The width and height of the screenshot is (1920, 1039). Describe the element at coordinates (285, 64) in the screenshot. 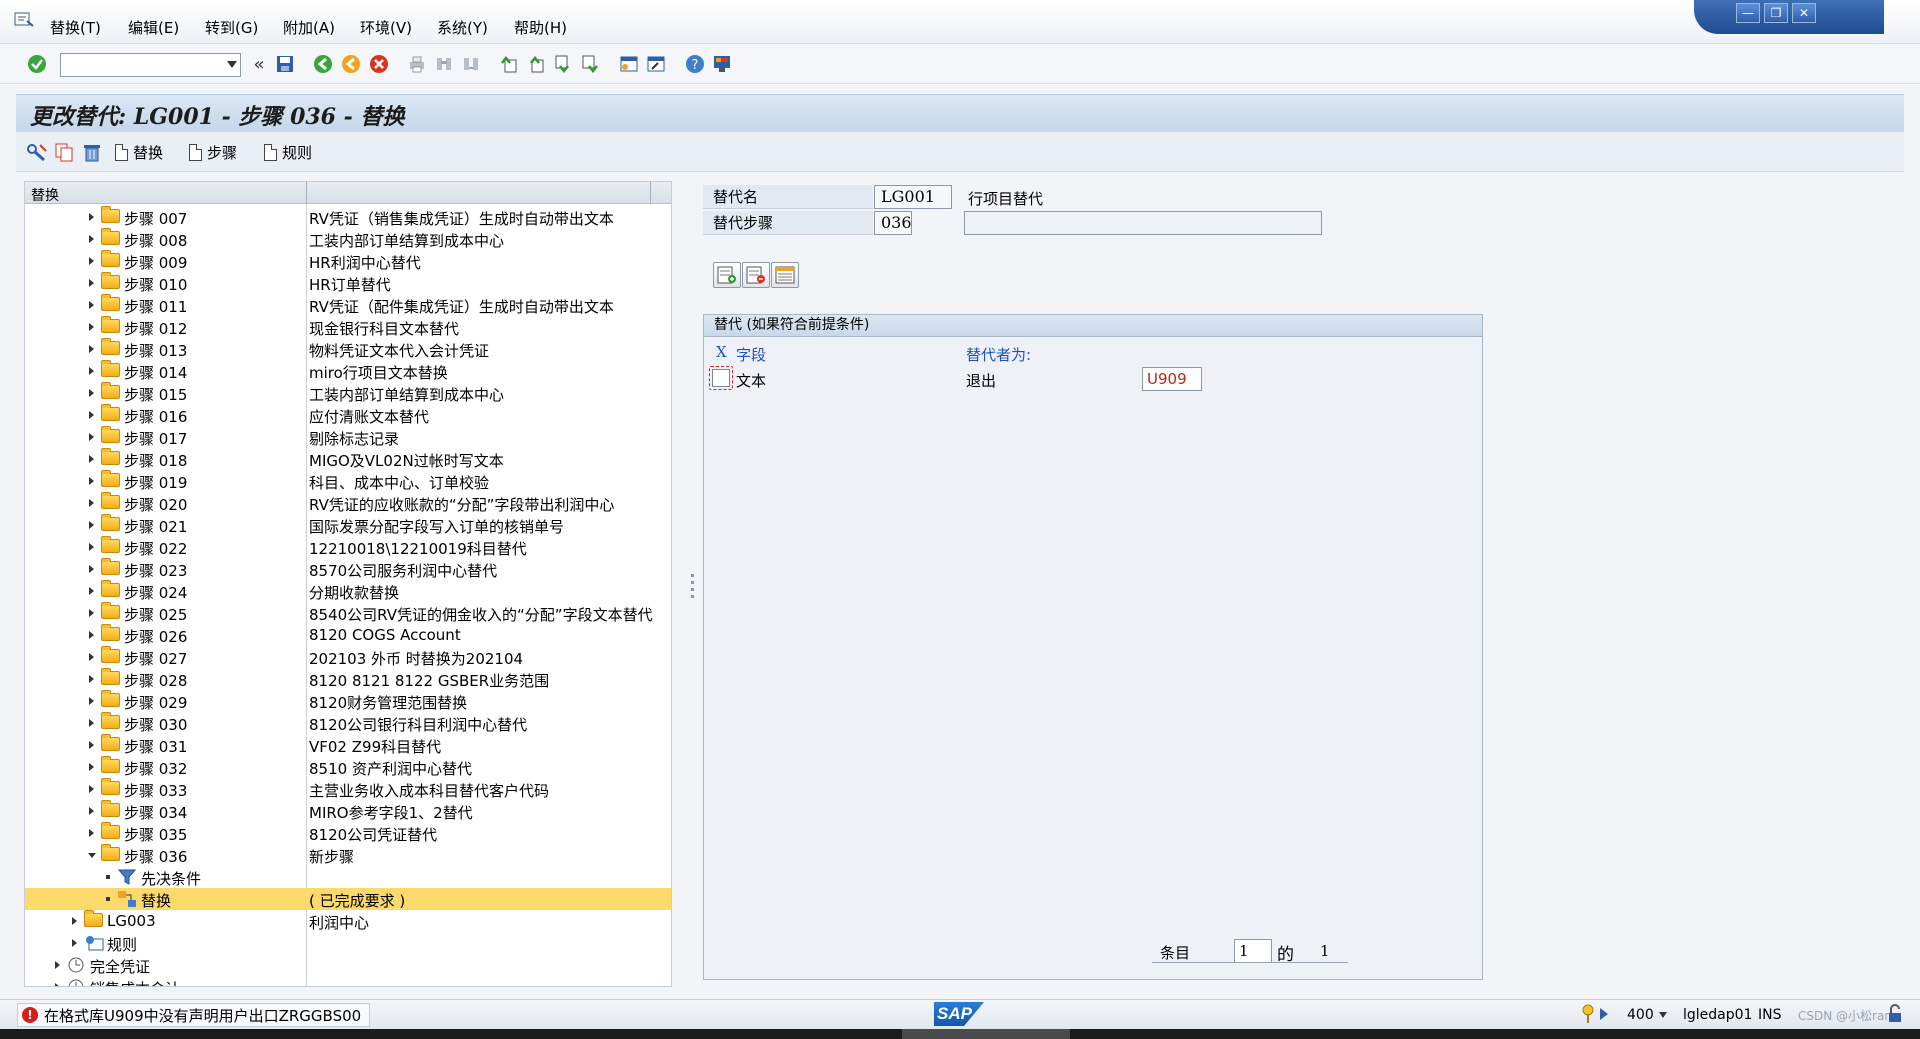

I see `save-icon` at that location.